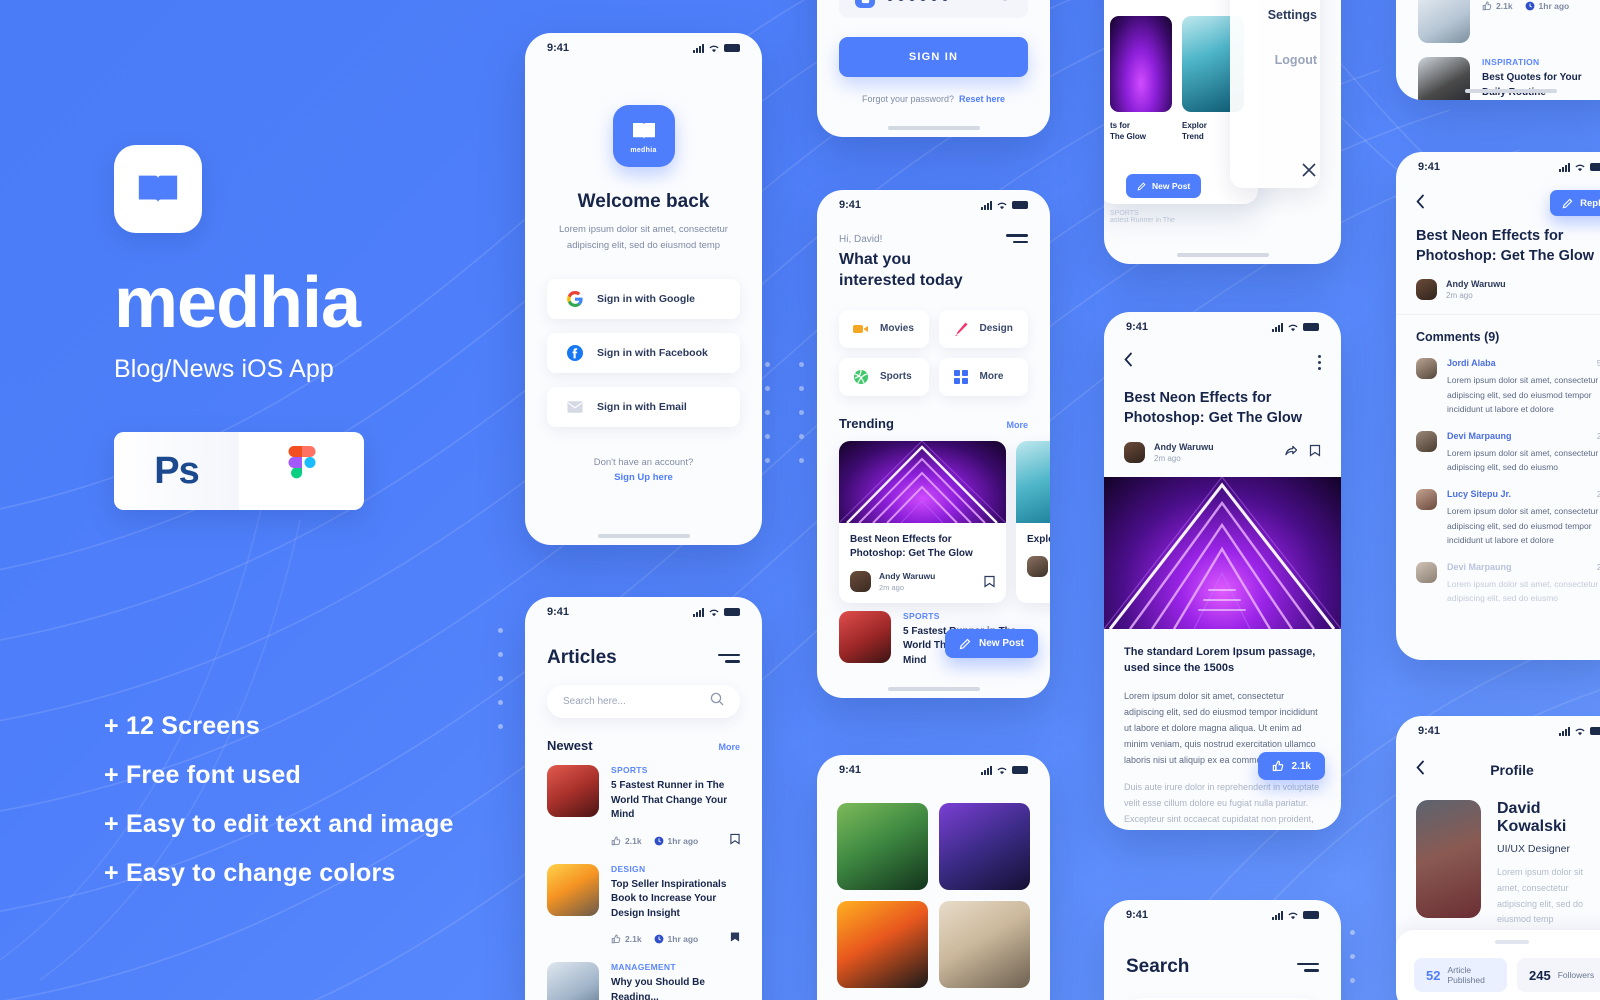 Image resolution: width=1600 pixels, height=1000 pixels. Describe the element at coordinates (1291, 766) in the screenshot. I see `like-button: 2.1k` at that location.